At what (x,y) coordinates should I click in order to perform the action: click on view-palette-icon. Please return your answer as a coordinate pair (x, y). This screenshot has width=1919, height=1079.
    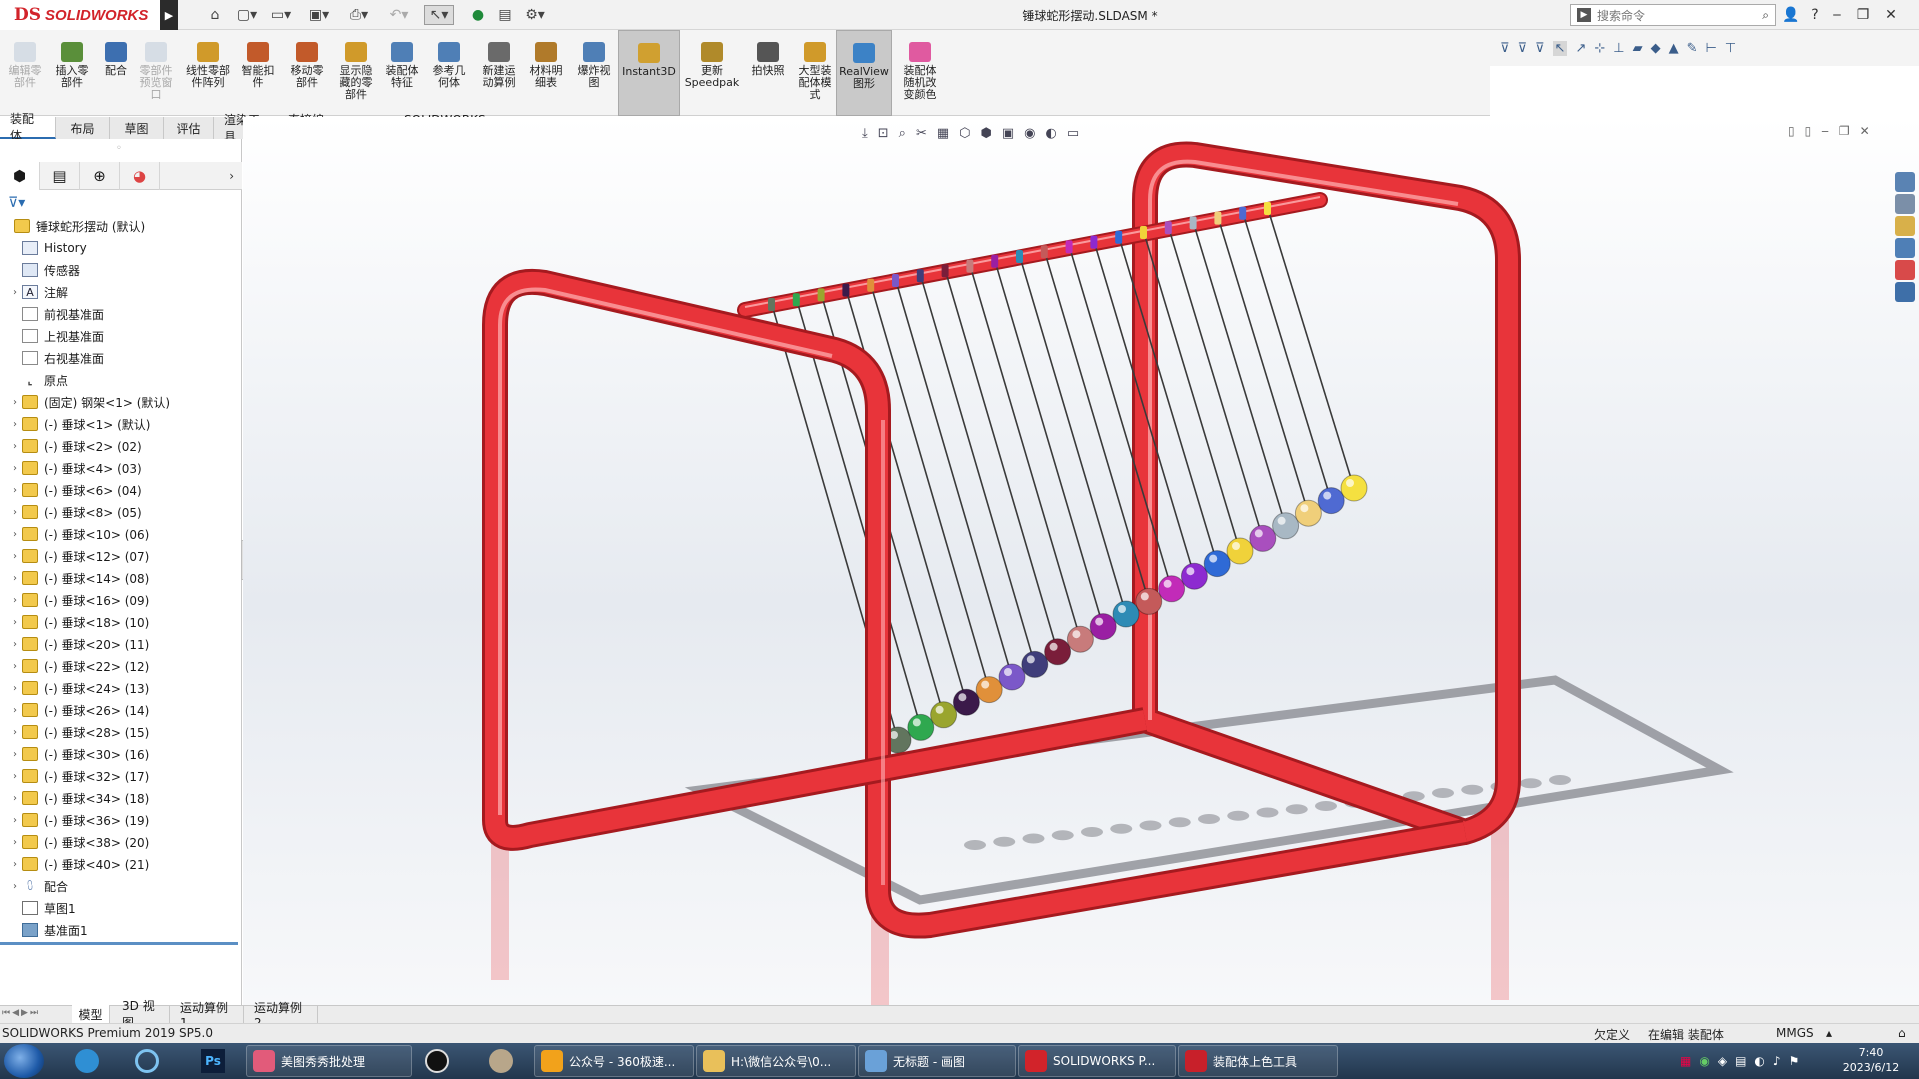
    Looking at the image, I should click on (1905, 248).